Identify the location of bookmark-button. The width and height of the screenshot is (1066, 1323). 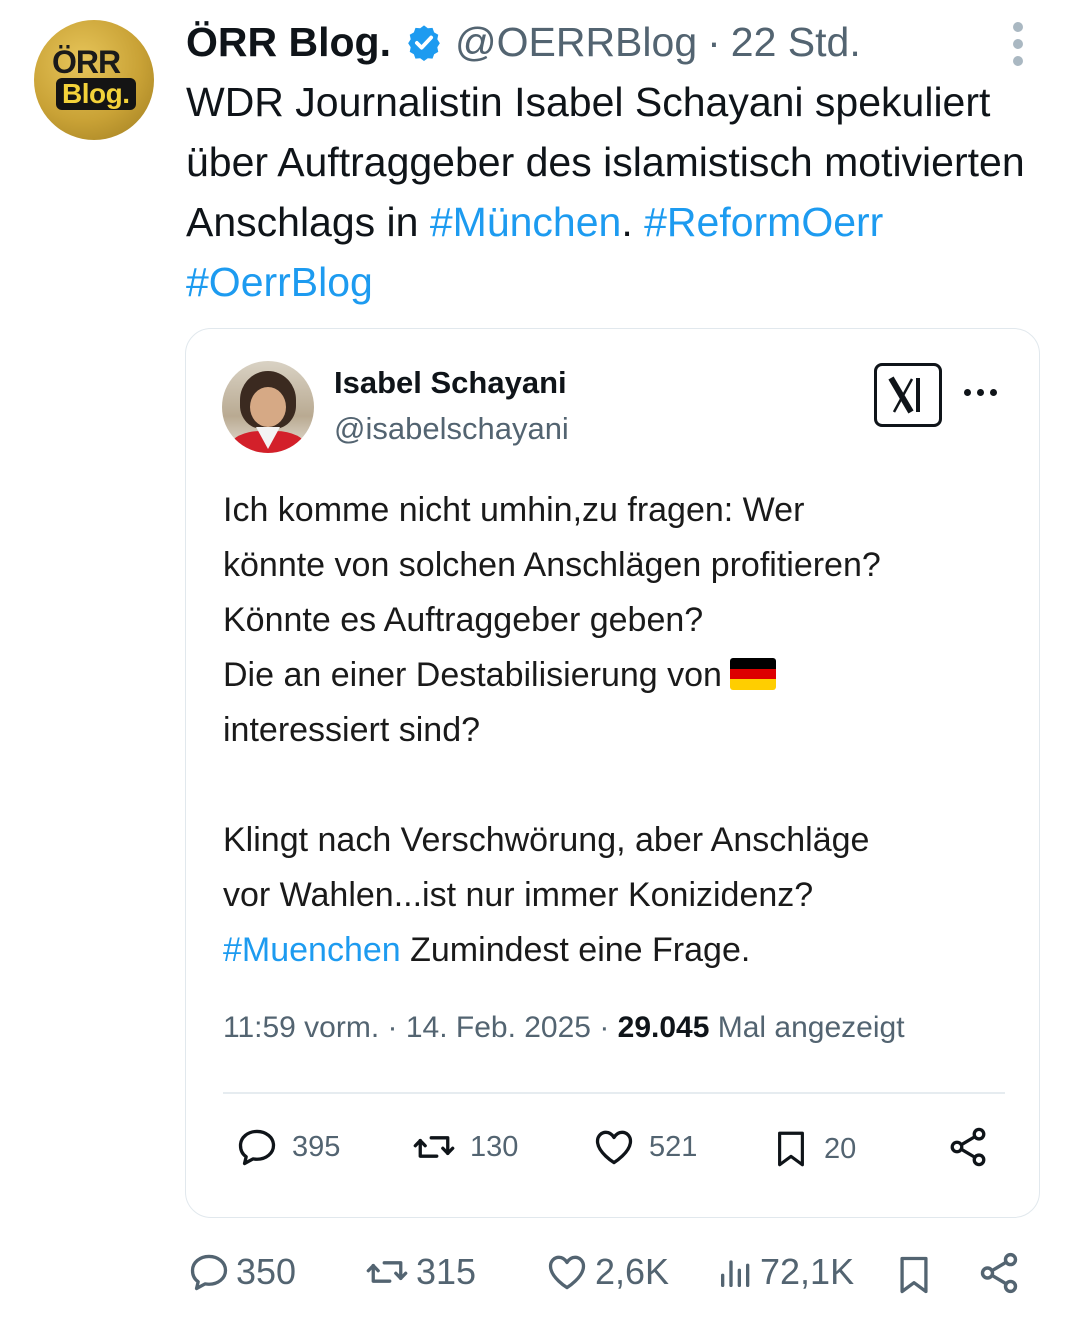
(916, 1275).